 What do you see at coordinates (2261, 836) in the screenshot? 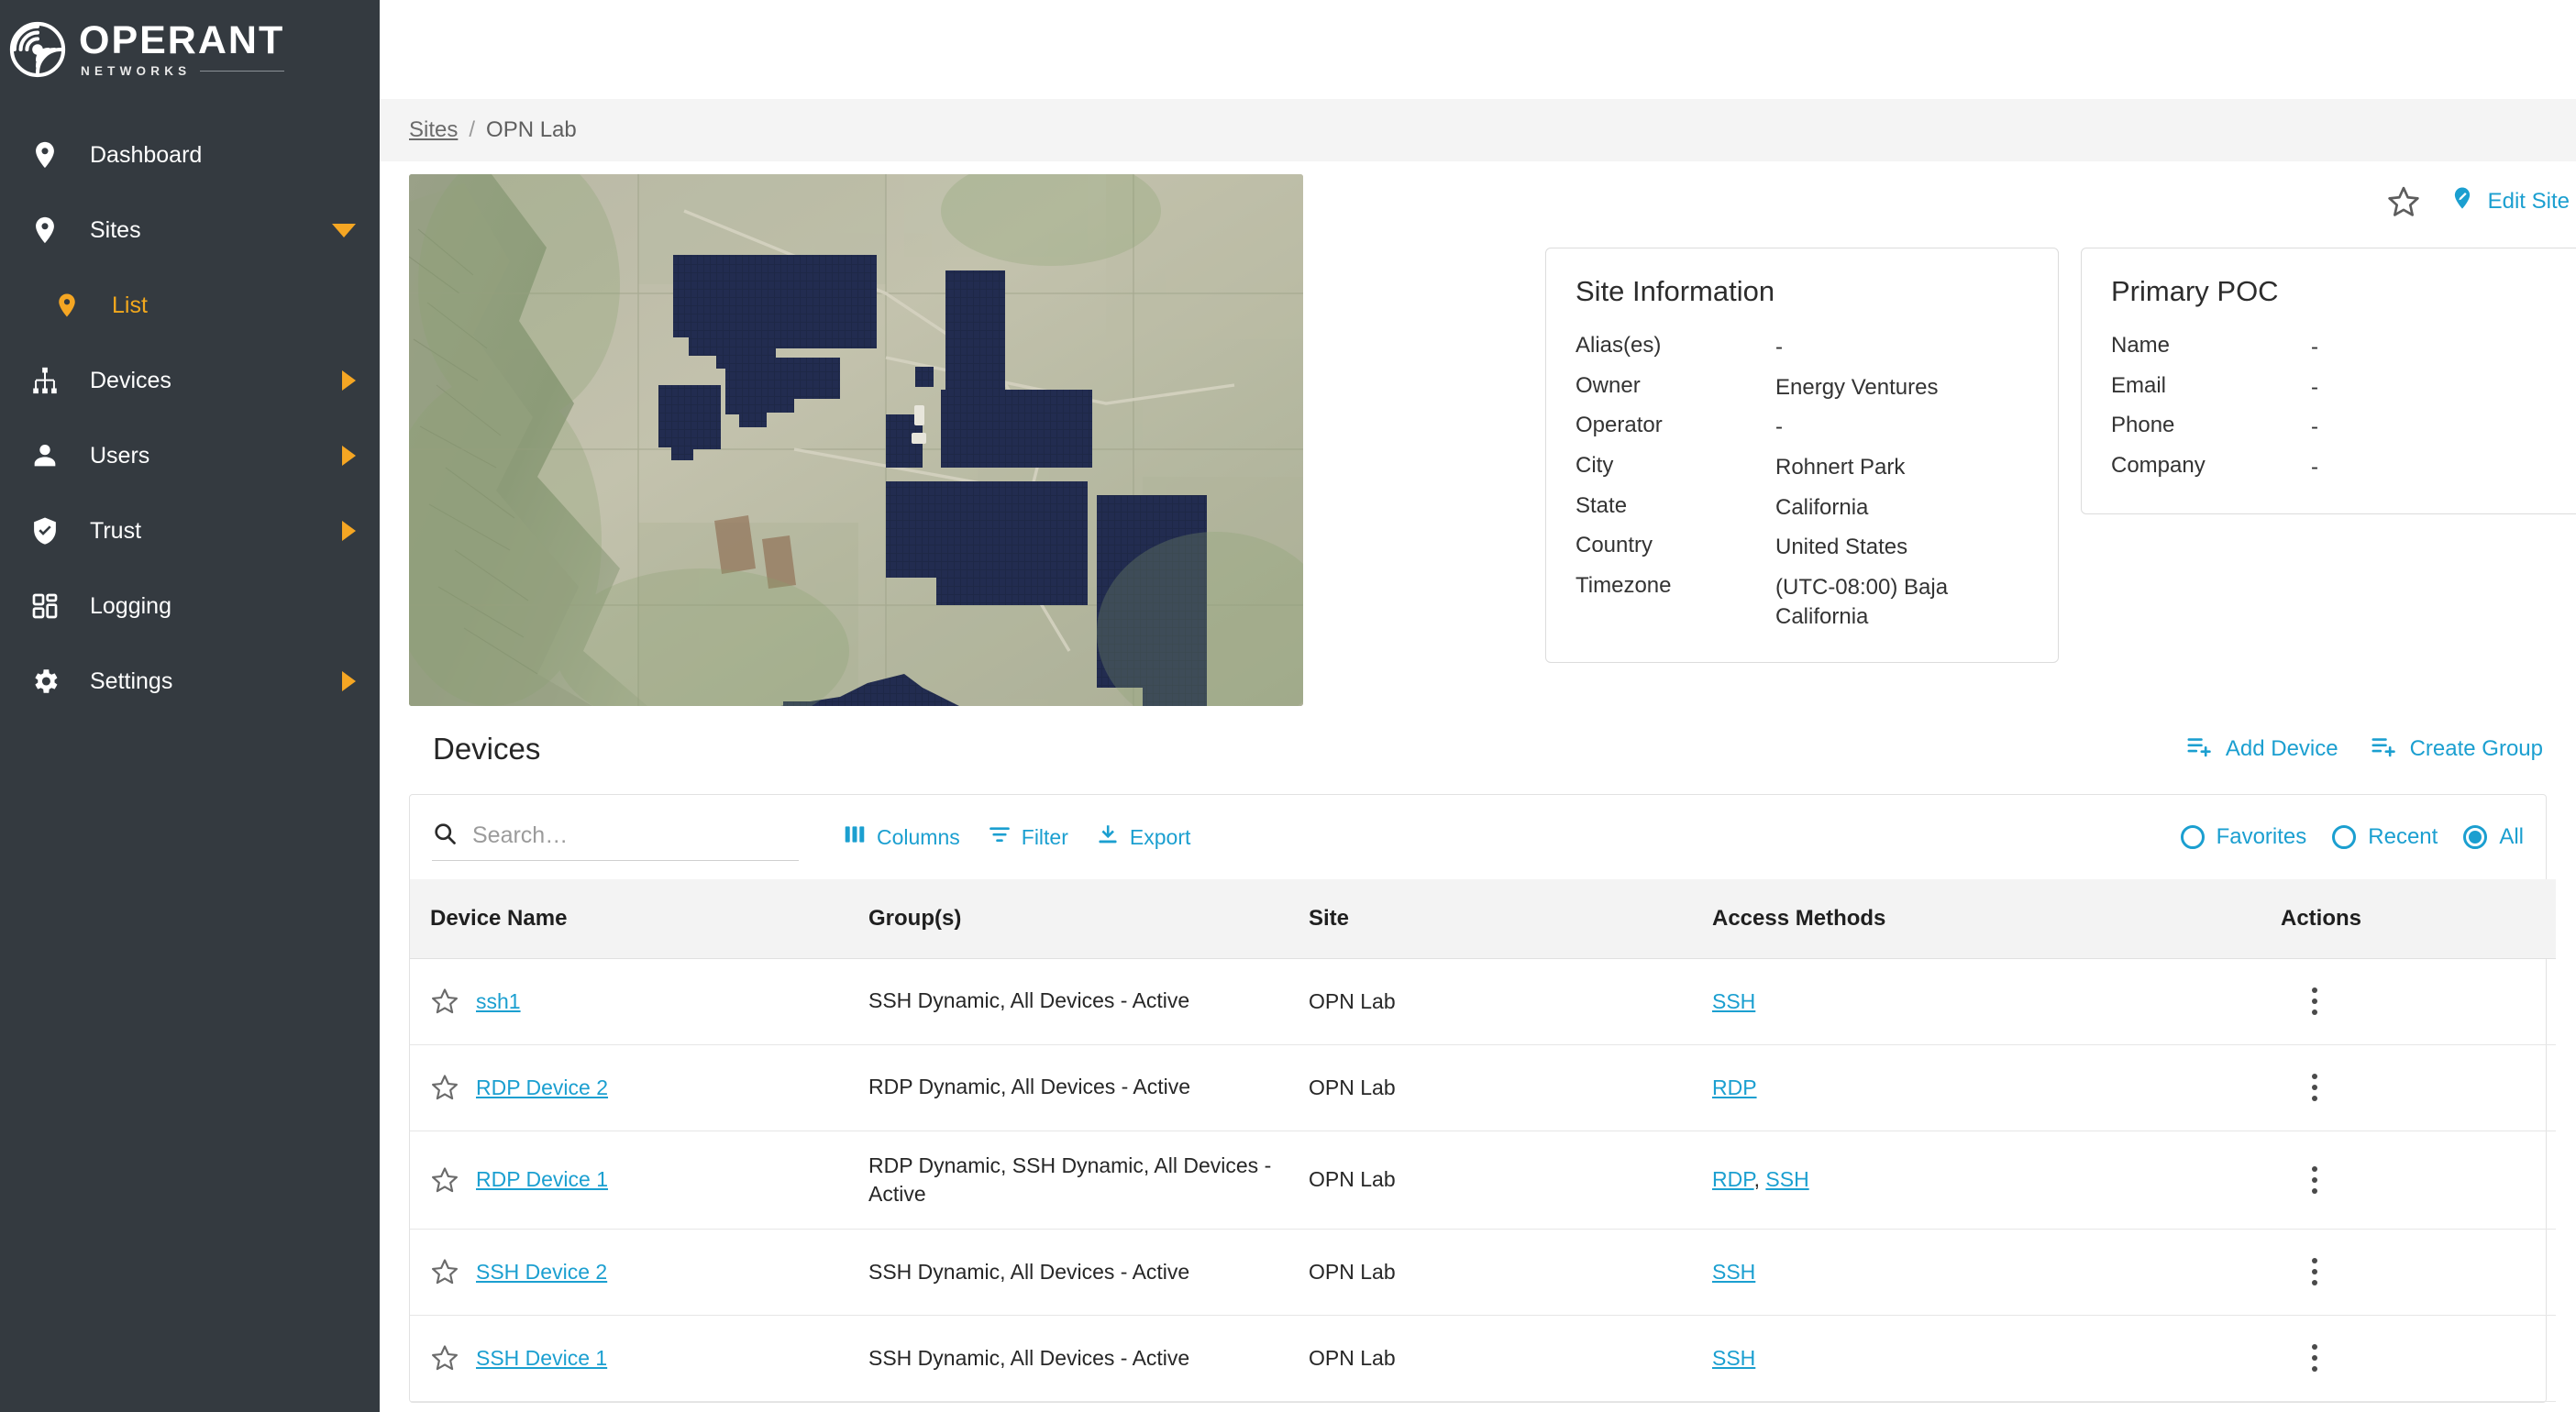
I see `radio-favorites-label: Favorites` at bounding box center [2261, 836].